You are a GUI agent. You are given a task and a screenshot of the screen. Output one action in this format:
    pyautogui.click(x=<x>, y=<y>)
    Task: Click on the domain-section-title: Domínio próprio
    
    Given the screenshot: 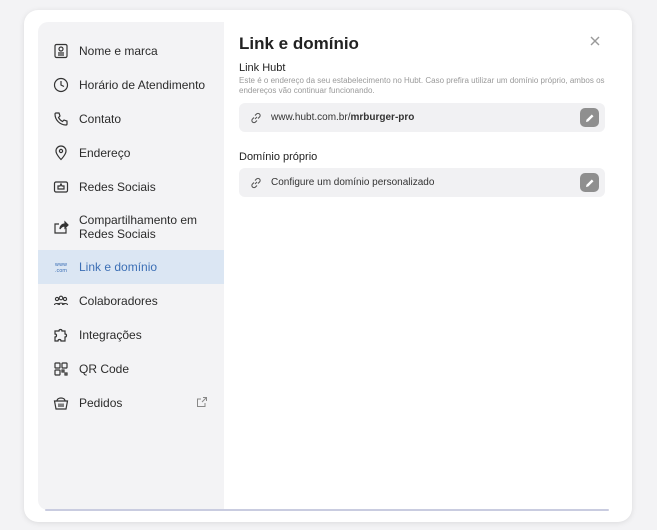 What is the action you would take?
    pyautogui.click(x=278, y=157)
    